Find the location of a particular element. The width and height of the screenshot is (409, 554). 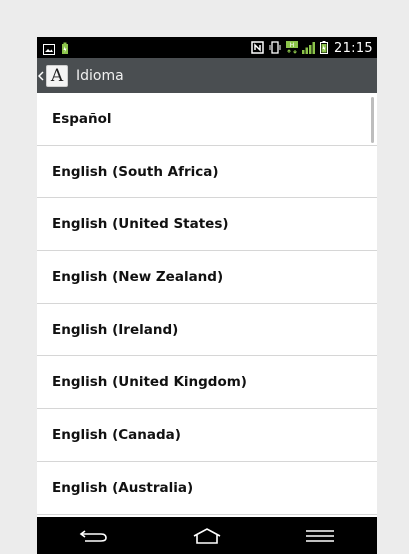

status-bar: H 21:15 is located at coordinates (207, 47).